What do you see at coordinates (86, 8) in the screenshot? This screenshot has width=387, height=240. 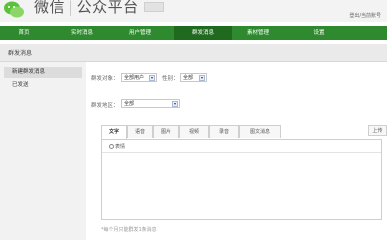 I see `logo-text: 微信 | 公众平台` at bounding box center [86, 8].